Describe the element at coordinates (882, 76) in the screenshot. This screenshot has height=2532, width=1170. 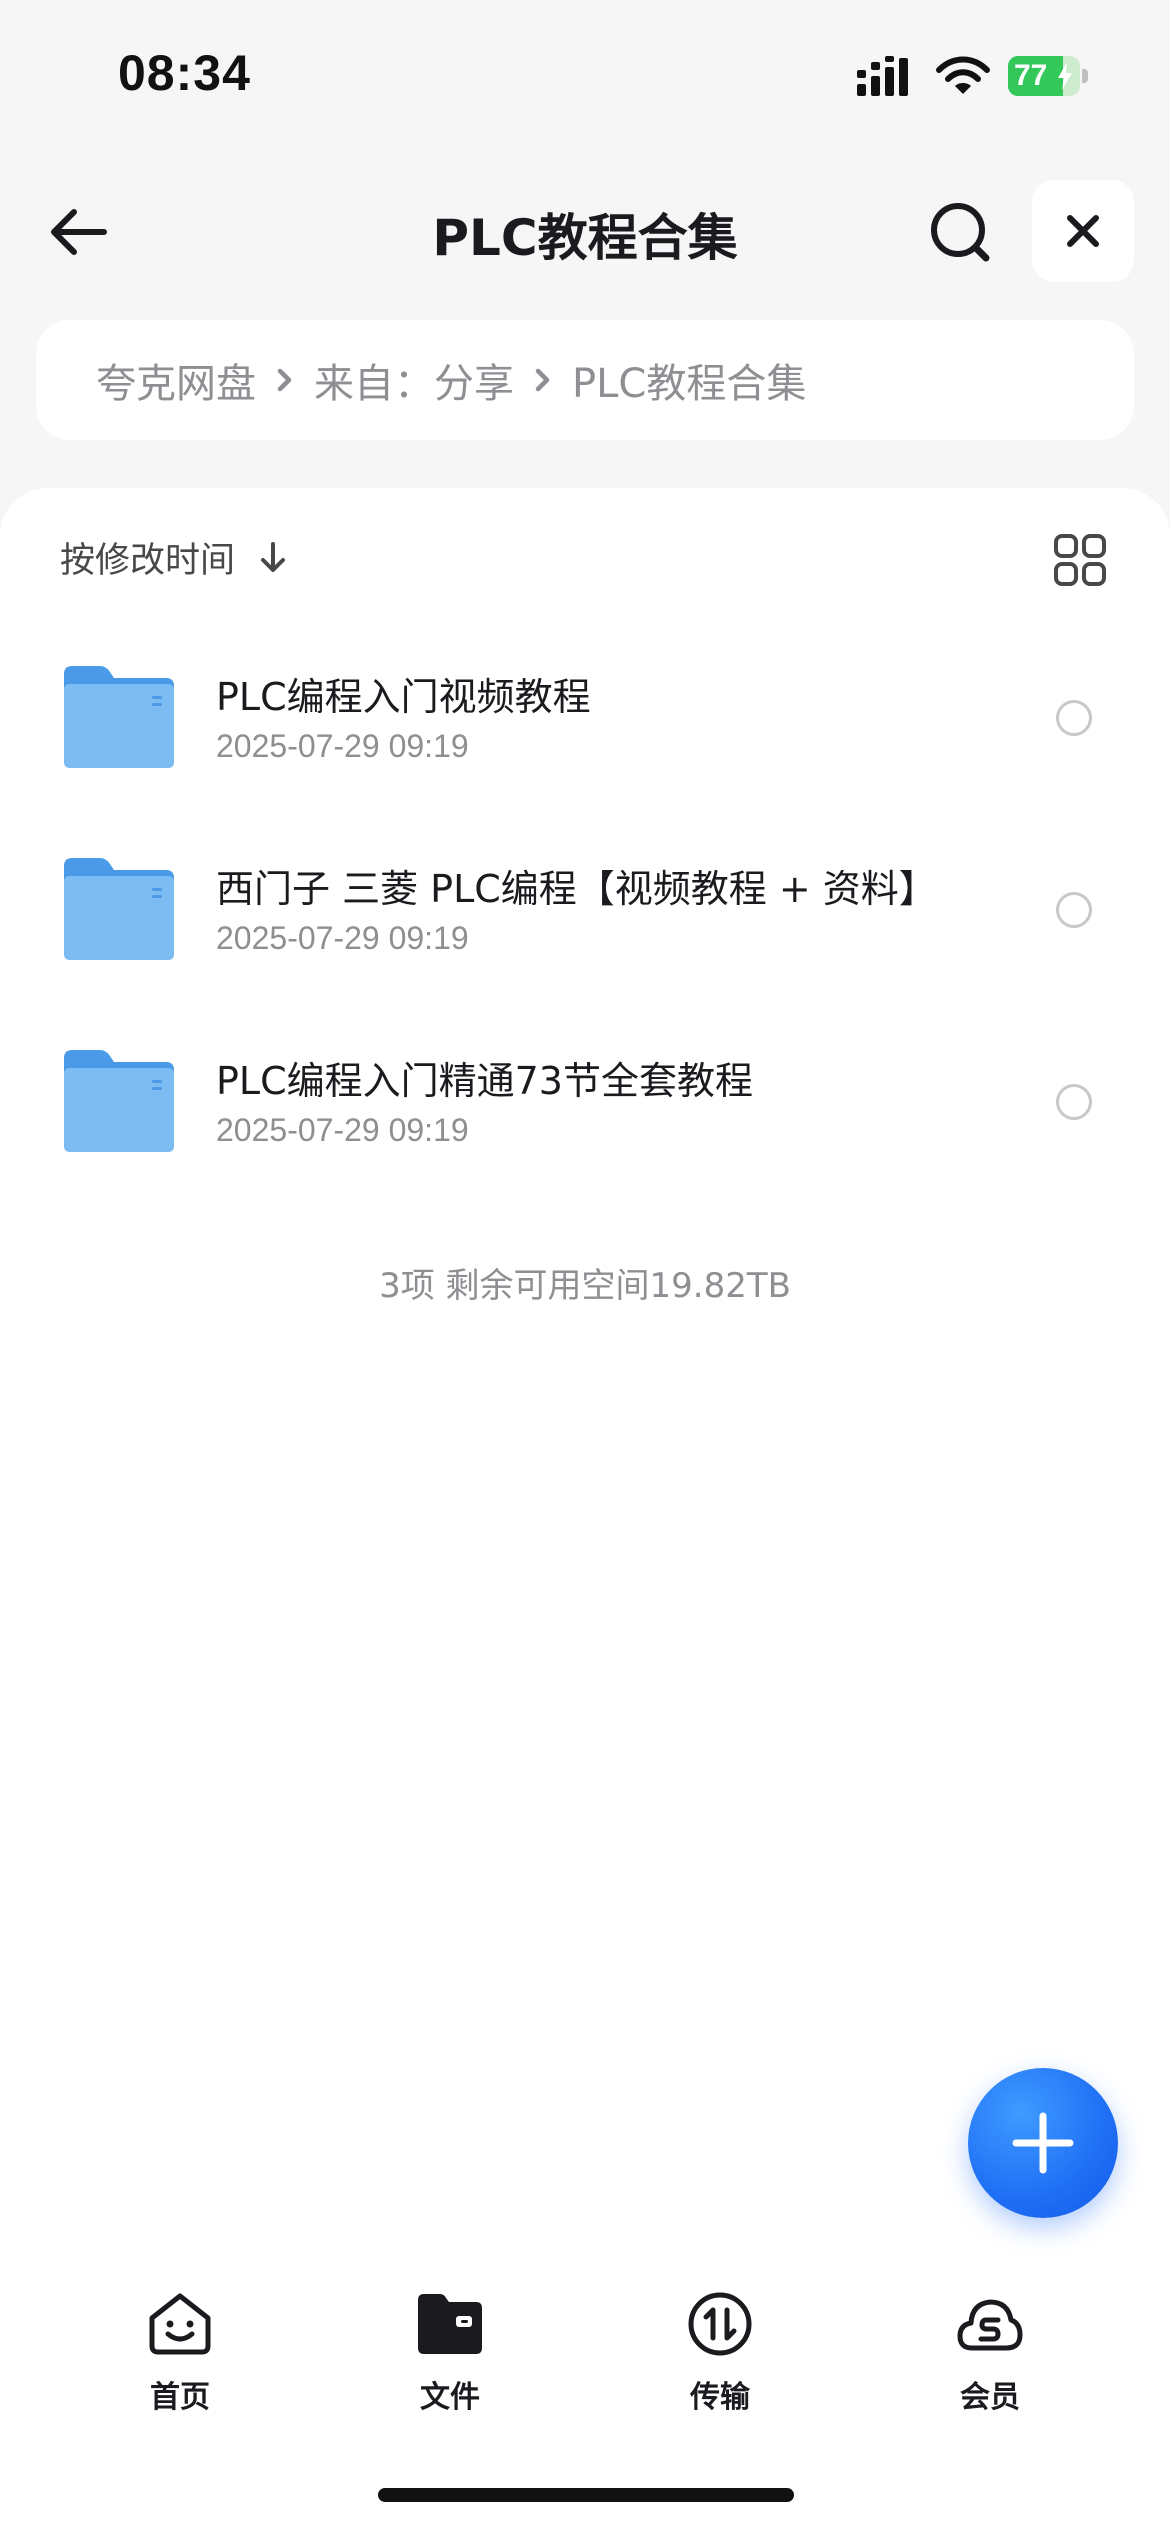
I see `cellular-signal-icon` at that location.